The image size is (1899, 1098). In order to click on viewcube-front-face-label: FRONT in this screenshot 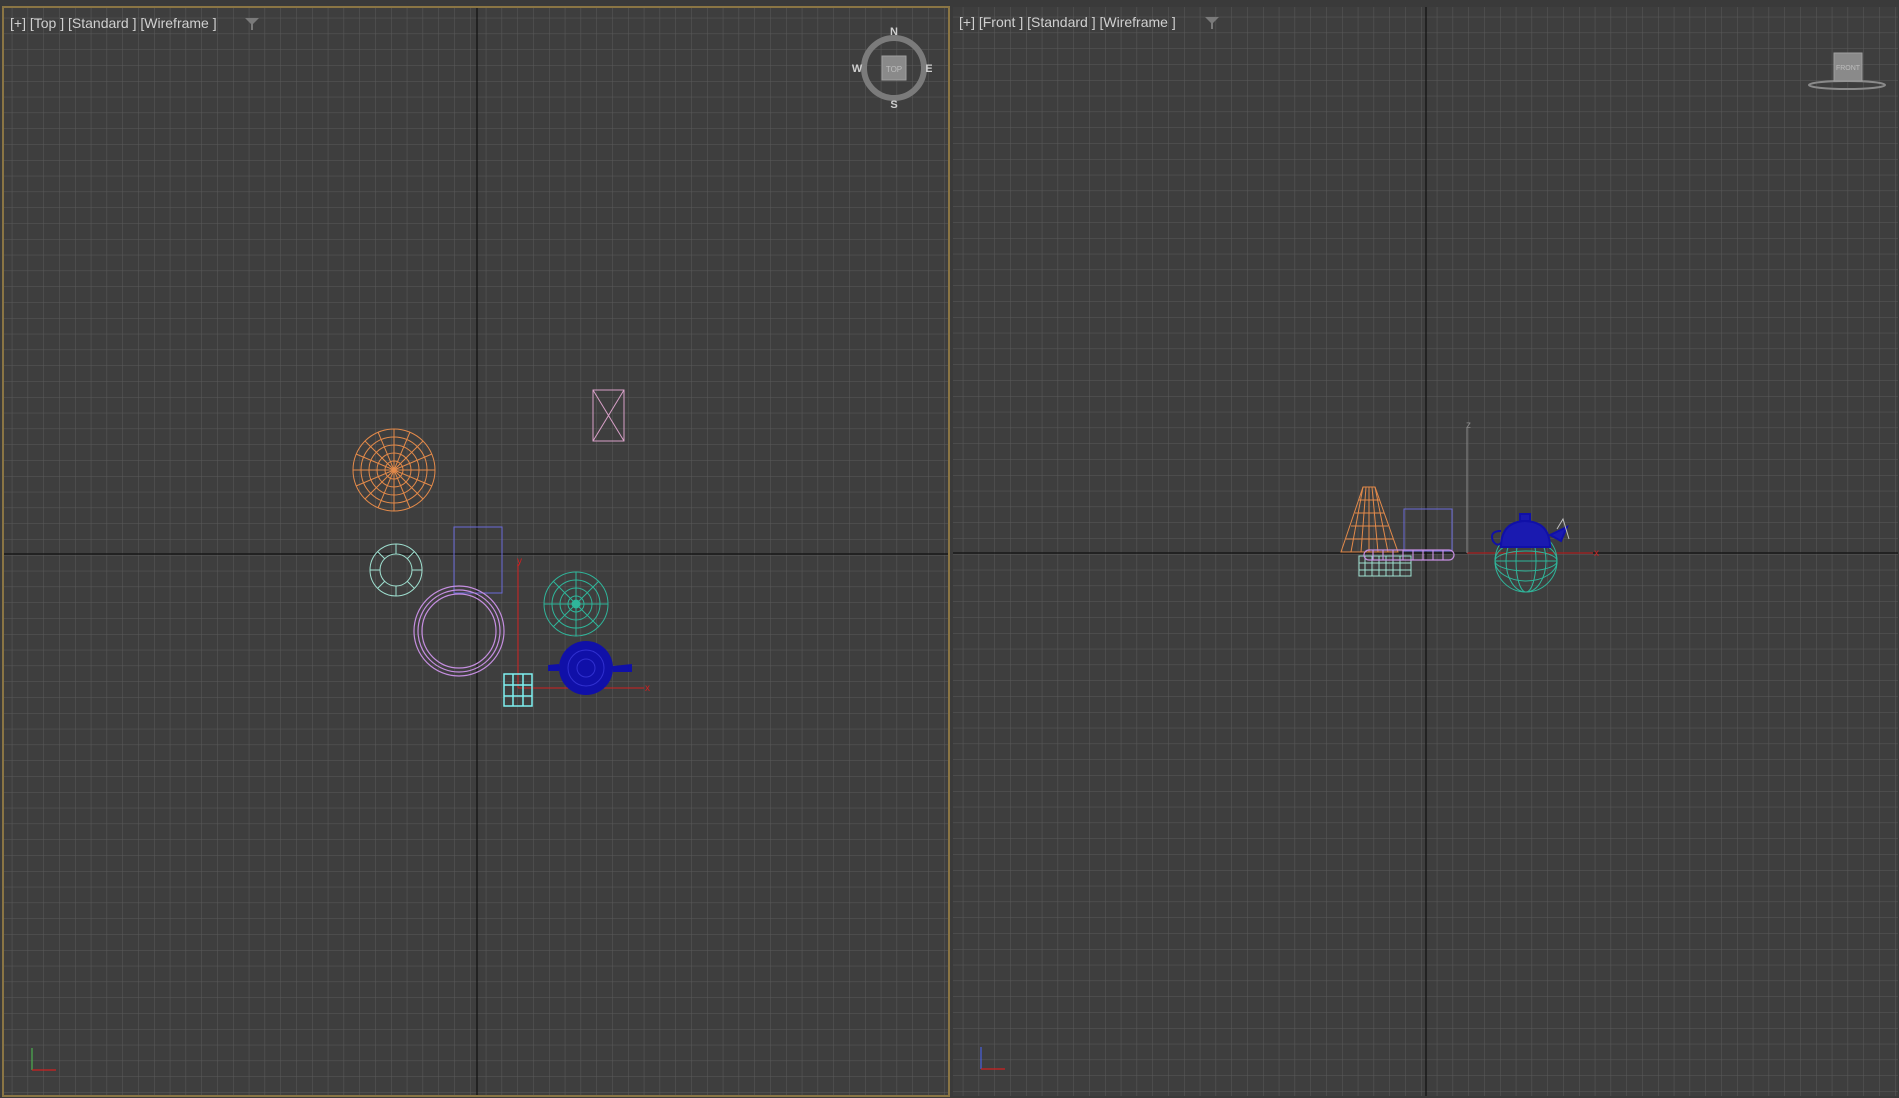, I will do `click(1848, 68)`.